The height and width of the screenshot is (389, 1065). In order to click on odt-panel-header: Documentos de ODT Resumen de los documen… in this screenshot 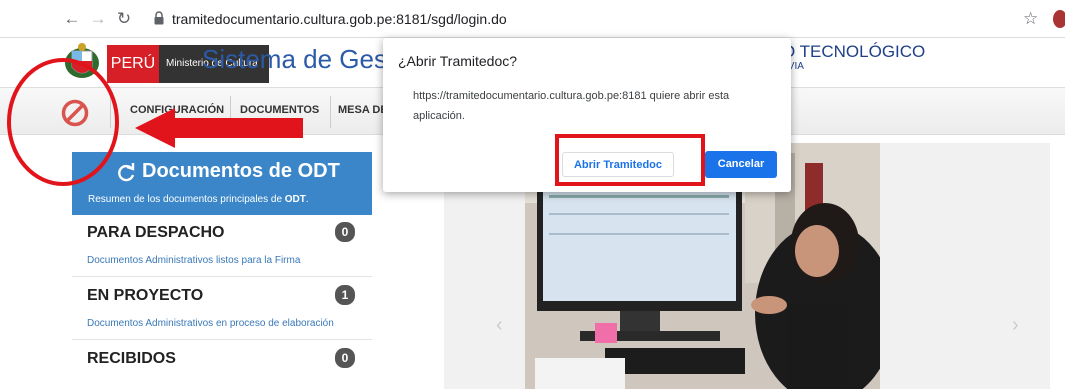, I will do `click(222, 183)`.